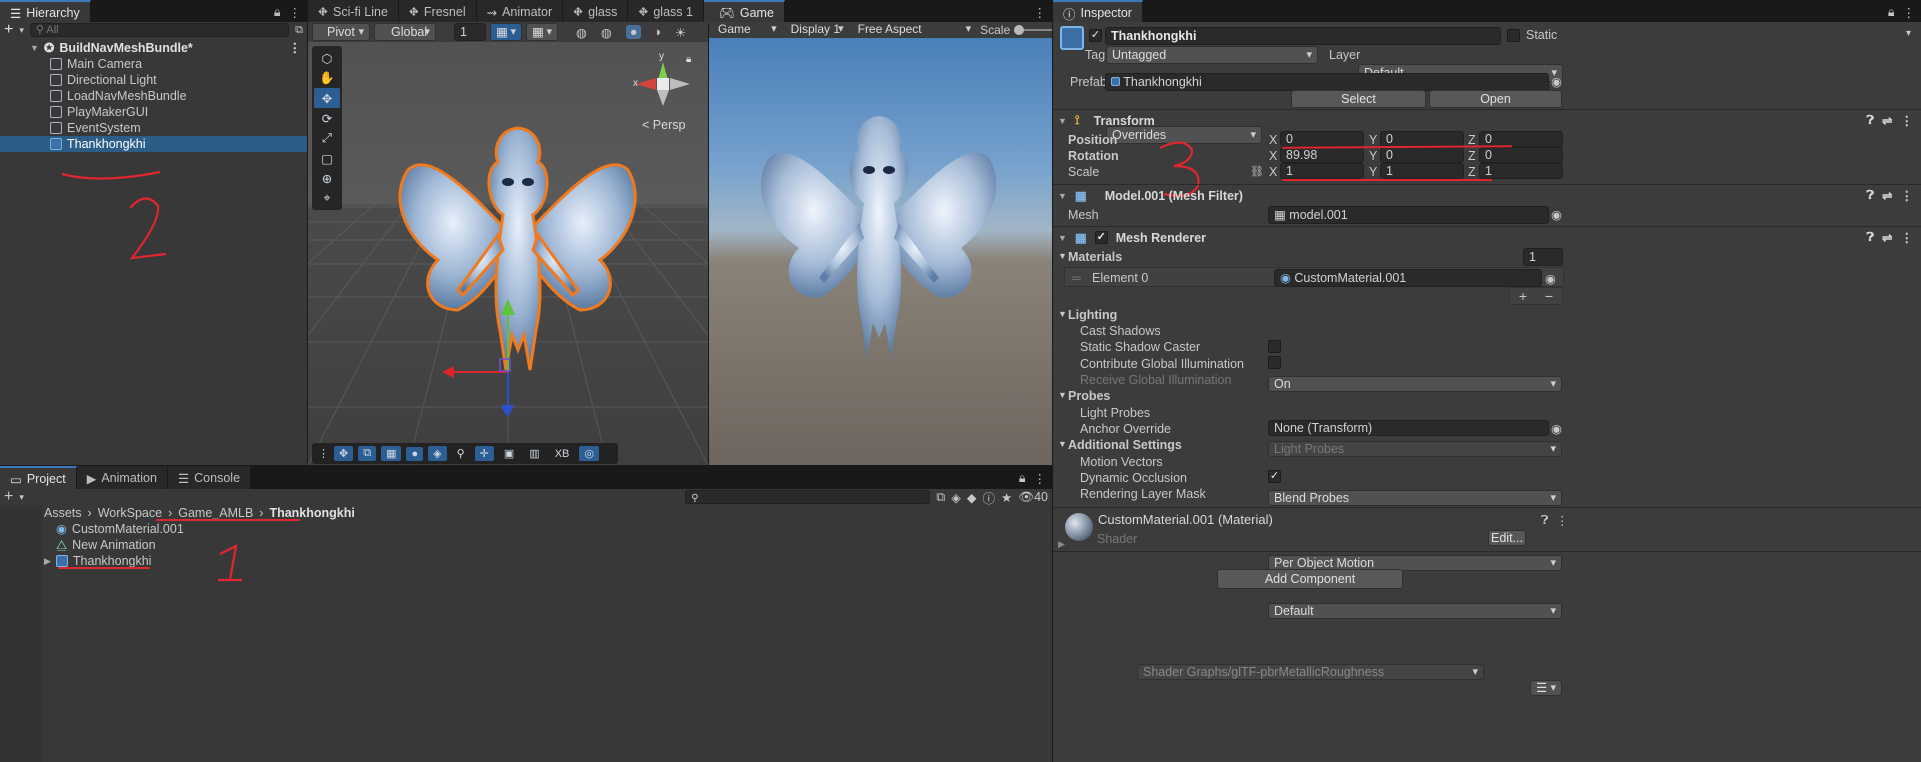  I want to click on breadcrumb-workspace: WorkSpace, so click(130, 513).